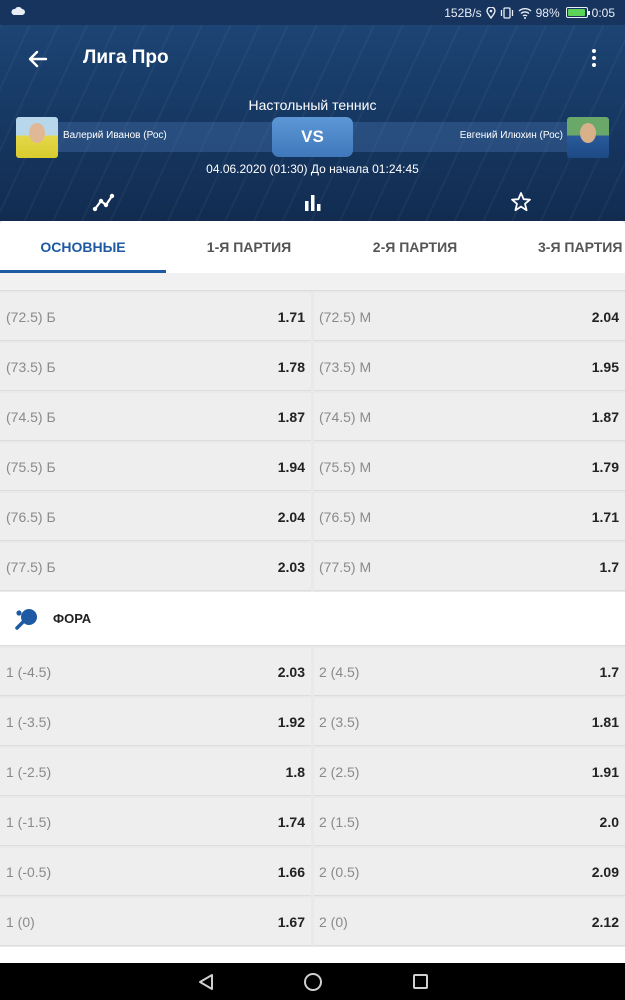  What do you see at coordinates (469, 772) in the screenshot?
I see `odd-team-2: 2 (2.5) 1.91` at bounding box center [469, 772].